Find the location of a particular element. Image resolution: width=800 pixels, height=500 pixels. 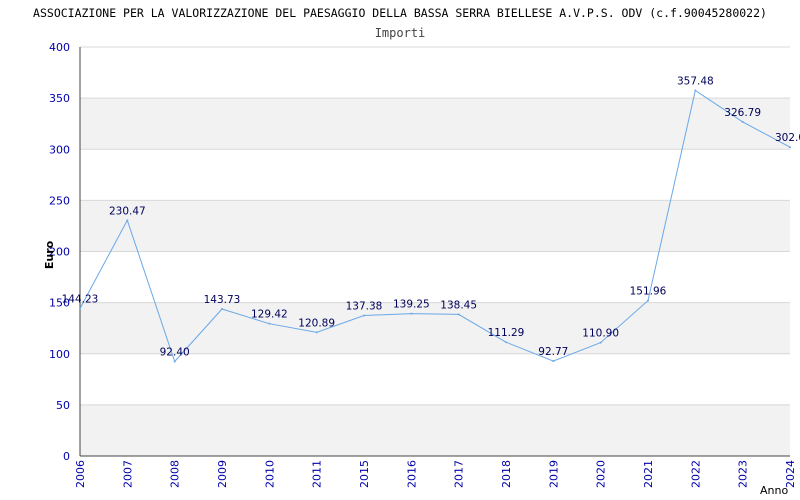

data-label: 302.0 is located at coordinates (787, 138).